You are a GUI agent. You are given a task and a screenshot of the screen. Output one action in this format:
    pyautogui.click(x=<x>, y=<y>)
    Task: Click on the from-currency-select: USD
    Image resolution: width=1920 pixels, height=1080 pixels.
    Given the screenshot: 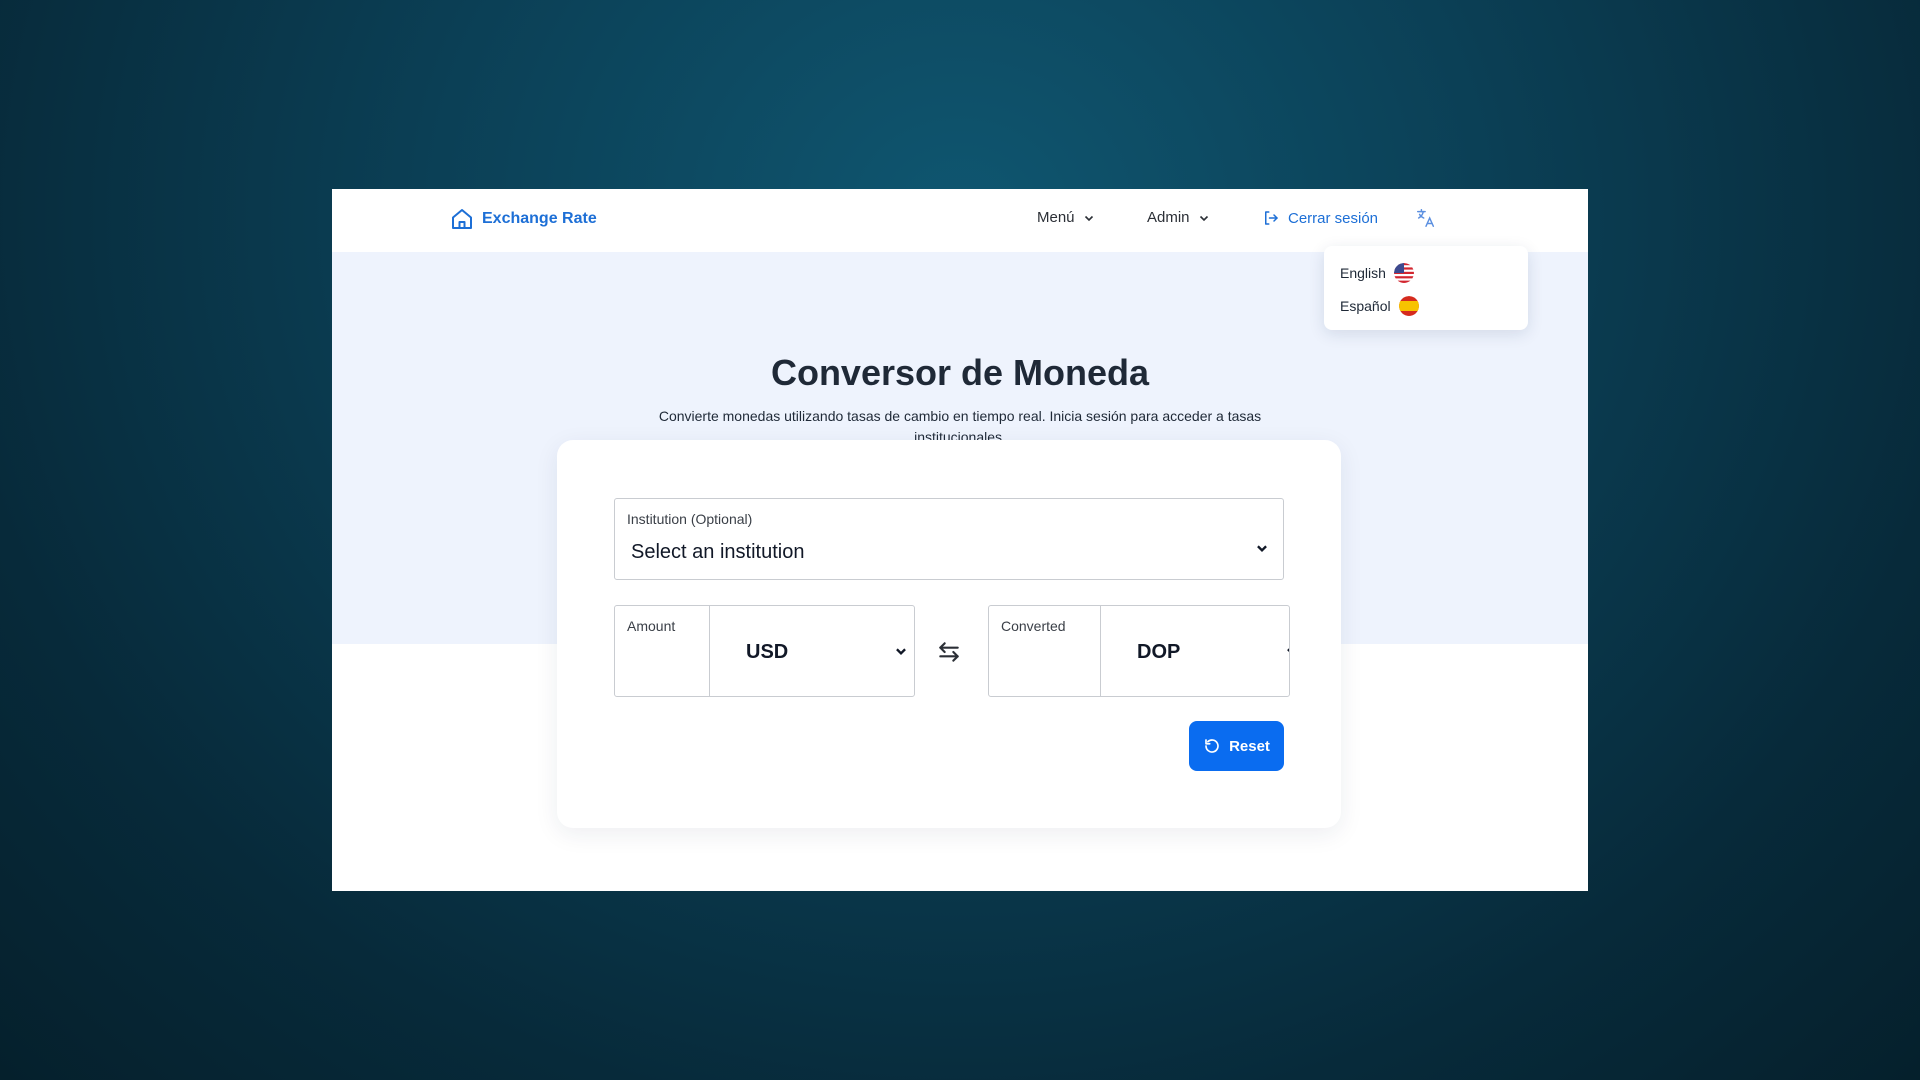 What is the action you would take?
    pyautogui.click(x=812, y=651)
    